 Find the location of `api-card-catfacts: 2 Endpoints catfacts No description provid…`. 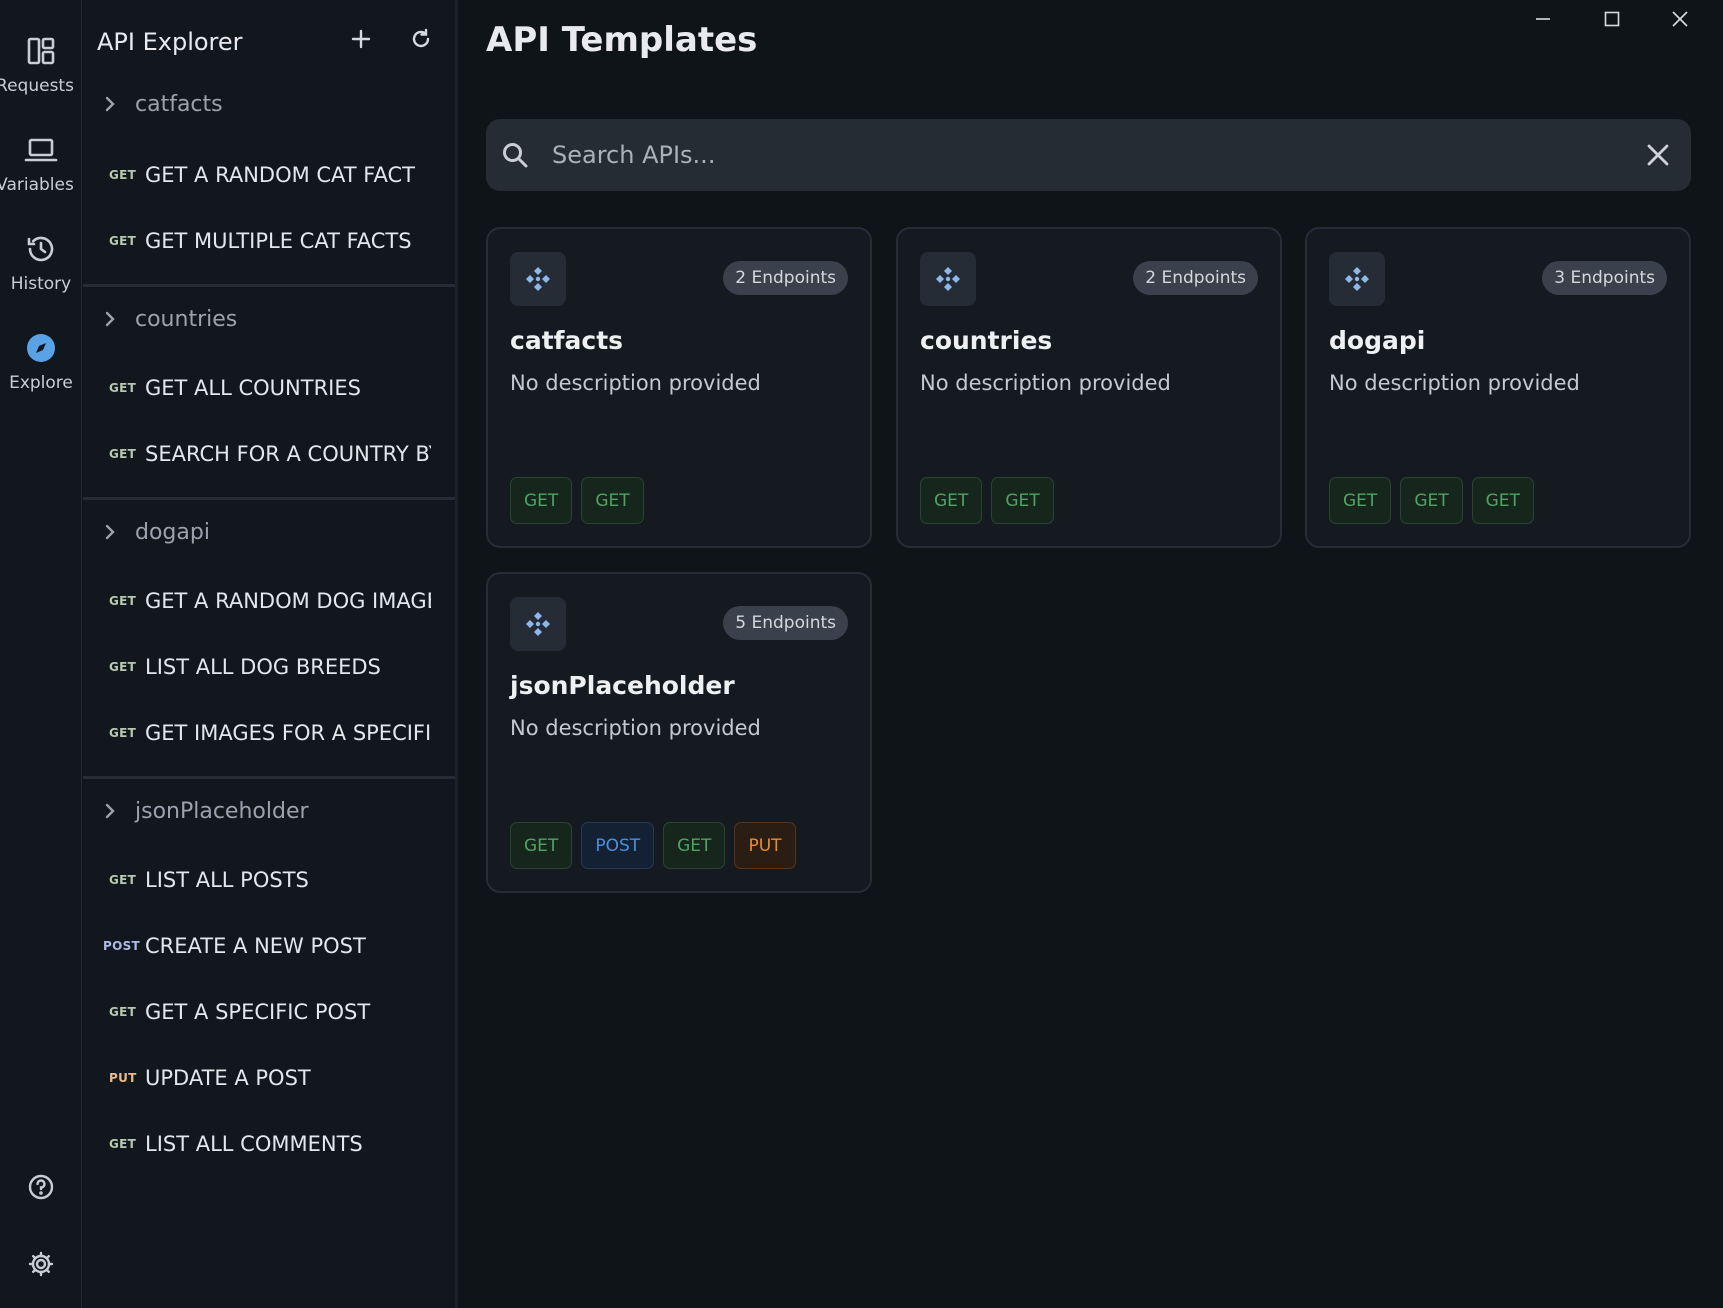

api-card-catfacts: 2 Endpoints catfacts No description provid… is located at coordinates (679, 387).